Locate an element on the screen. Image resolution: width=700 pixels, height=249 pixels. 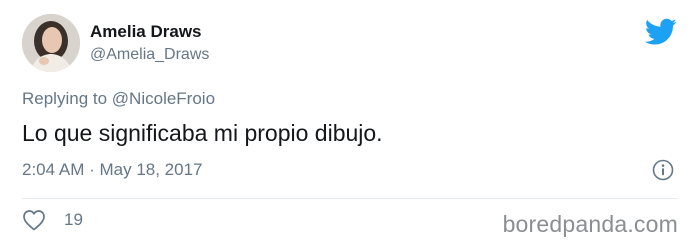
tweet-timestamp: 2:04 AM · May 18, 2017 is located at coordinates (112, 170).